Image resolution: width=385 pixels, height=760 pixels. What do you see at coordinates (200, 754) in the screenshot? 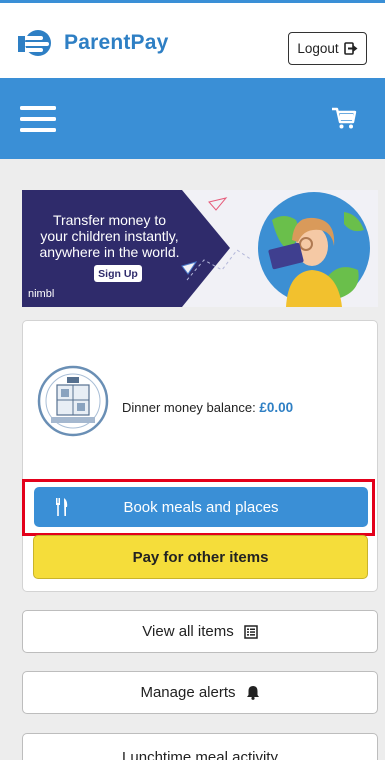
I see `lunchtime-activity-label: Lunchtime meal activity` at bounding box center [200, 754].